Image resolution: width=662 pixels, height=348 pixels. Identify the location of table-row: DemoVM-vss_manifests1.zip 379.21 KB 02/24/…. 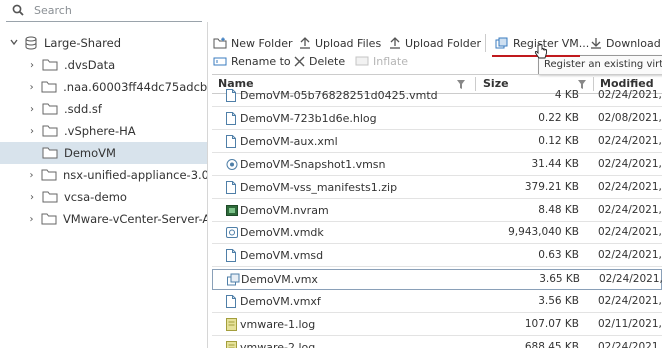
(437, 188).